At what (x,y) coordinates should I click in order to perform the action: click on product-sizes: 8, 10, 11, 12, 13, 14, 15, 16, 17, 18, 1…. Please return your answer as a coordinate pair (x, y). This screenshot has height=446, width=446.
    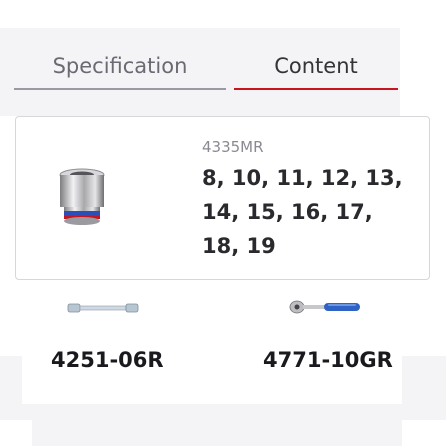
    Looking at the image, I should click on (302, 212).